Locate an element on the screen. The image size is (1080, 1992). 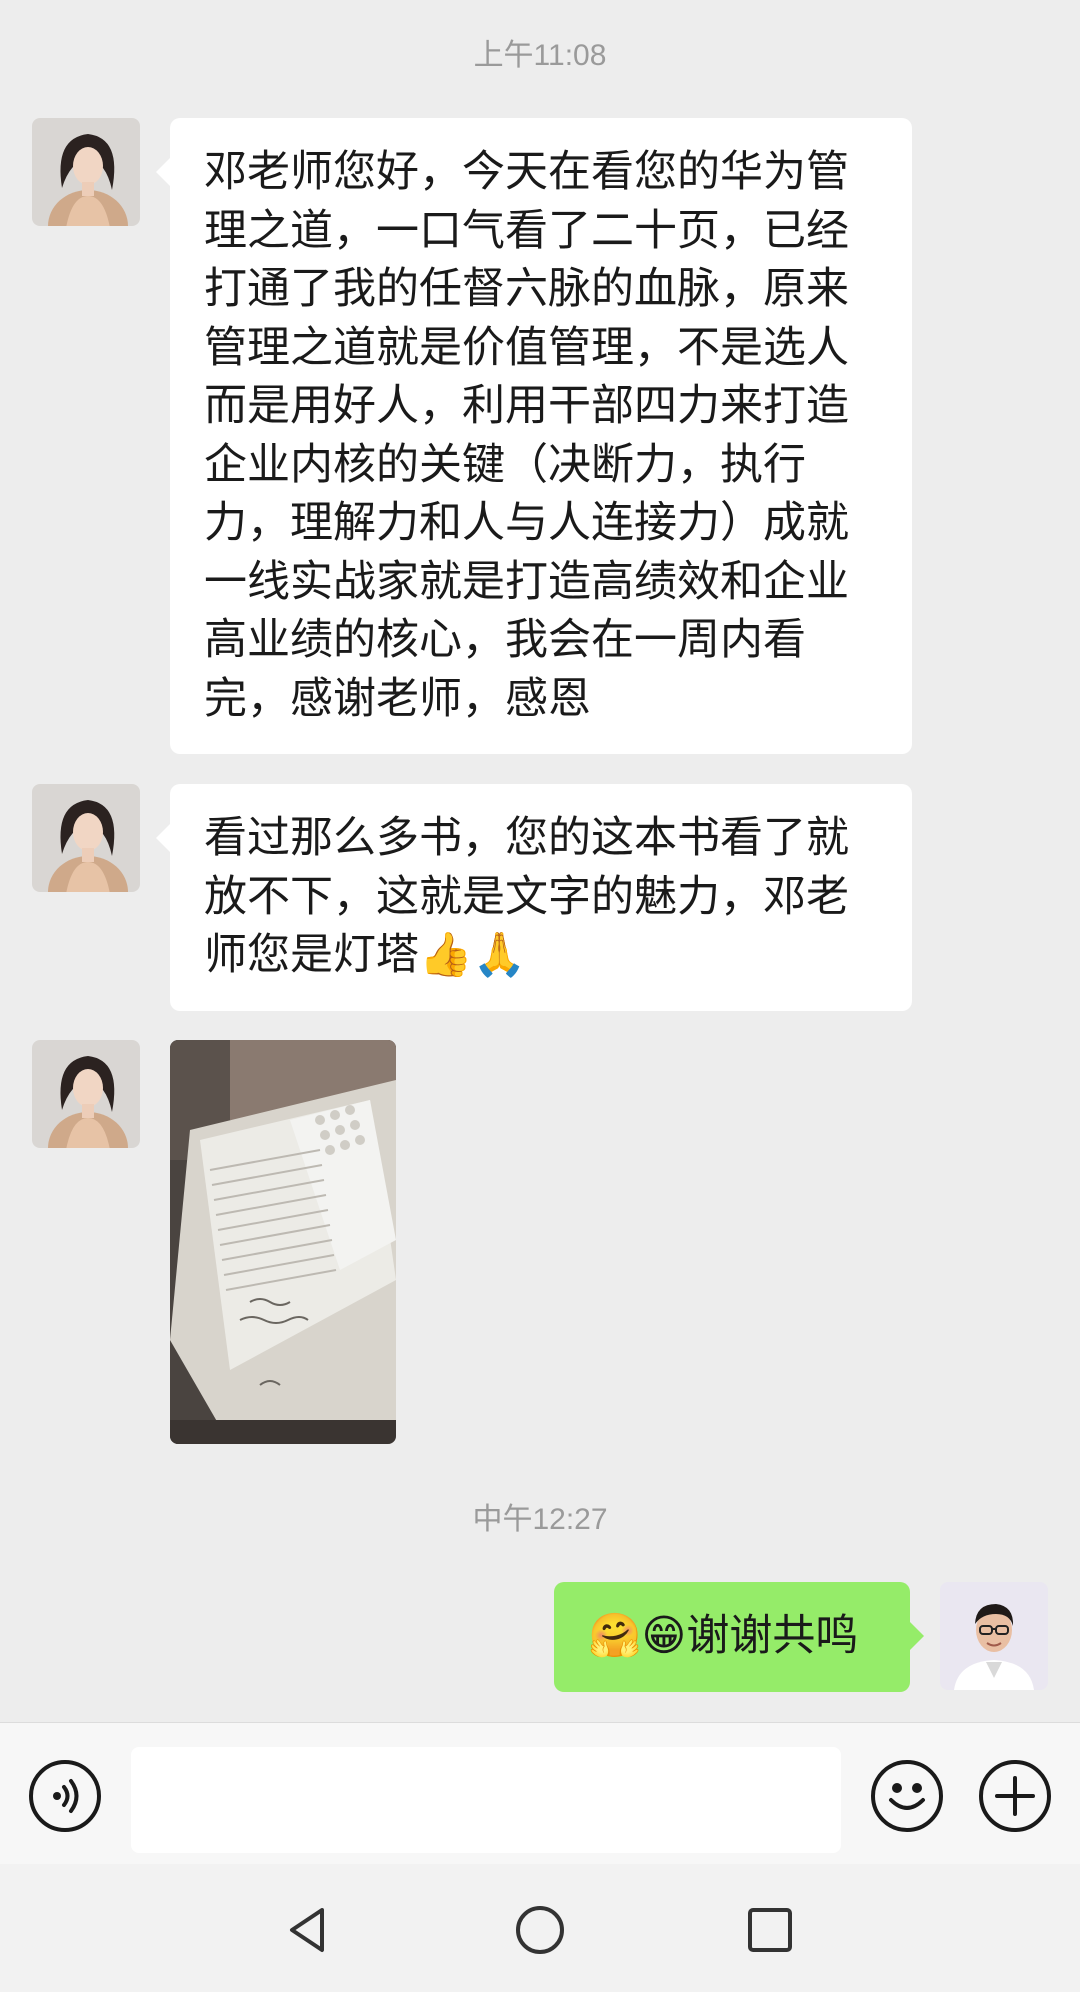
message-bubble: 看过那么多书，您的这本书看了就 放不下，这就是文字的魅力，邓老 师您是灯塔👍🙏 is located at coordinates (534, 897).